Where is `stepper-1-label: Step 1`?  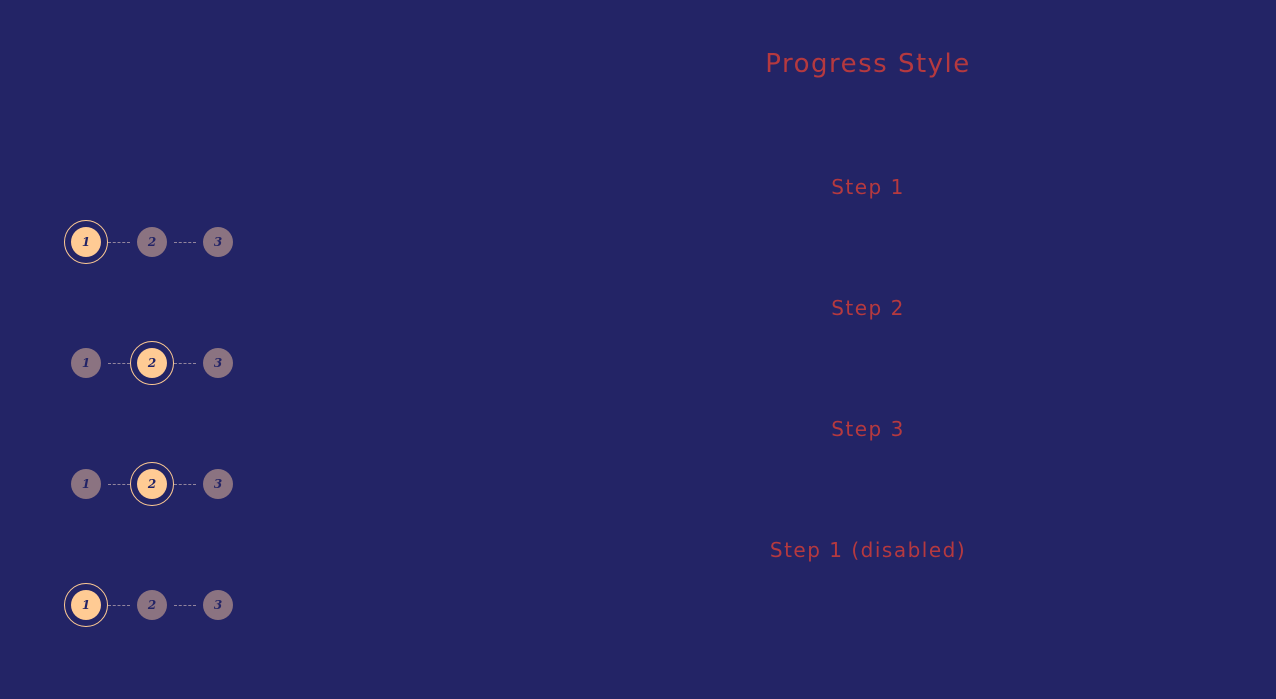
stepper-1-label: Step 1 is located at coordinates (868, 187).